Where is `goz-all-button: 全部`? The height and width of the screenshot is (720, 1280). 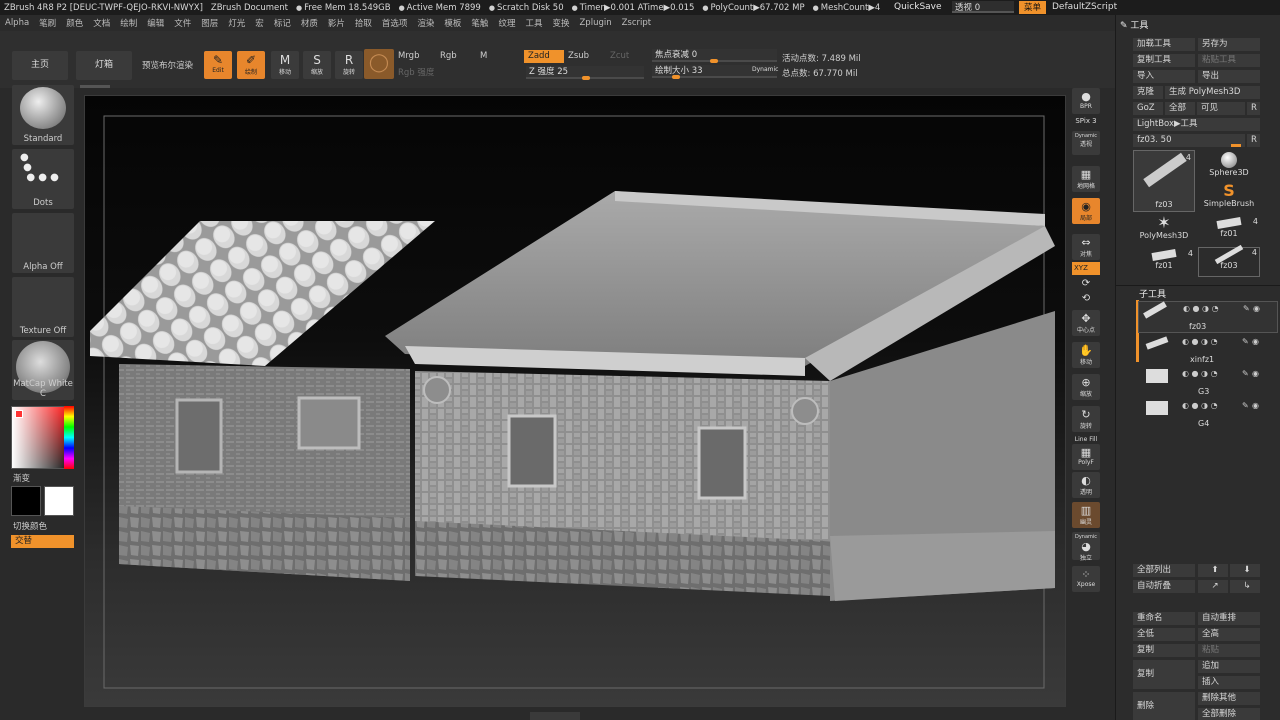
goz-all-button: 全部 is located at coordinates (1180, 108).